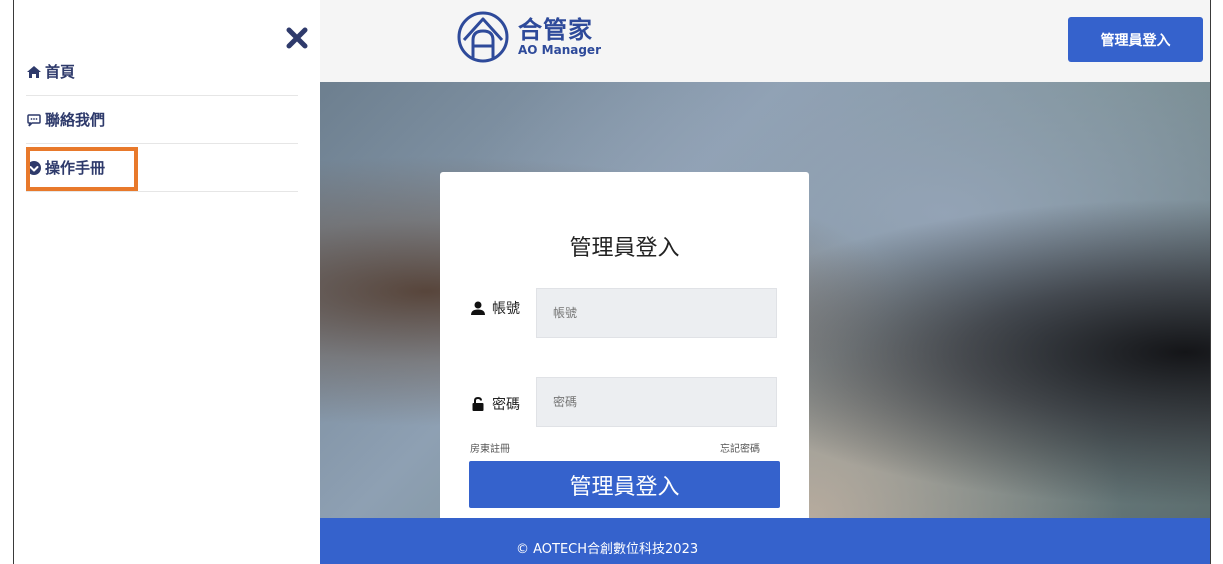 The height and width of the screenshot is (564, 1223). What do you see at coordinates (607, 549) in the screenshot?
I see `copyright-text: © AOTECH合創數位科技2023` at bounding box center [607, 549].